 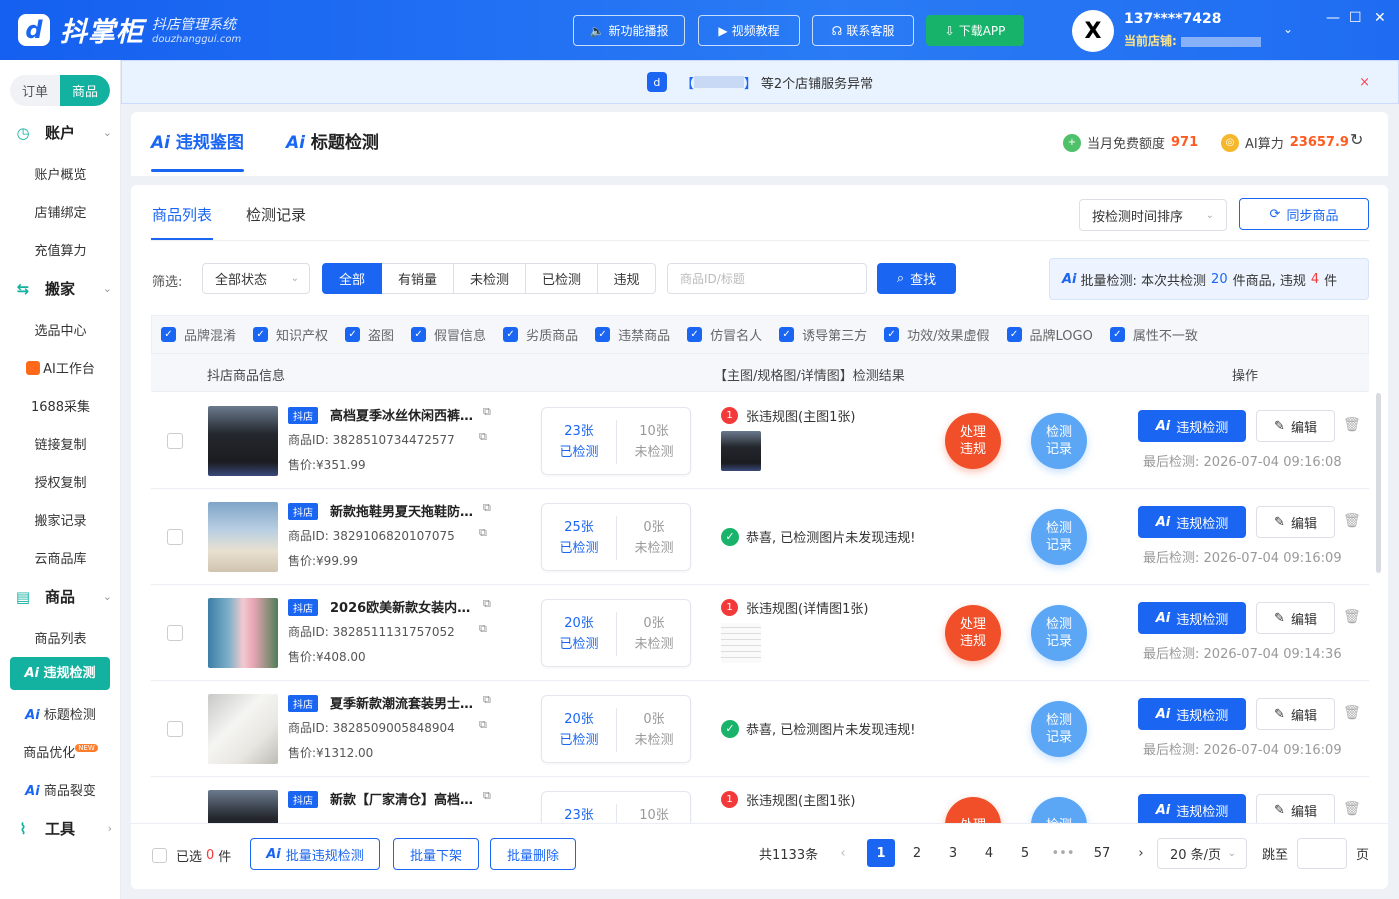 I want to click on tab-check-records: 检测记录, so click(x=276, y=214).